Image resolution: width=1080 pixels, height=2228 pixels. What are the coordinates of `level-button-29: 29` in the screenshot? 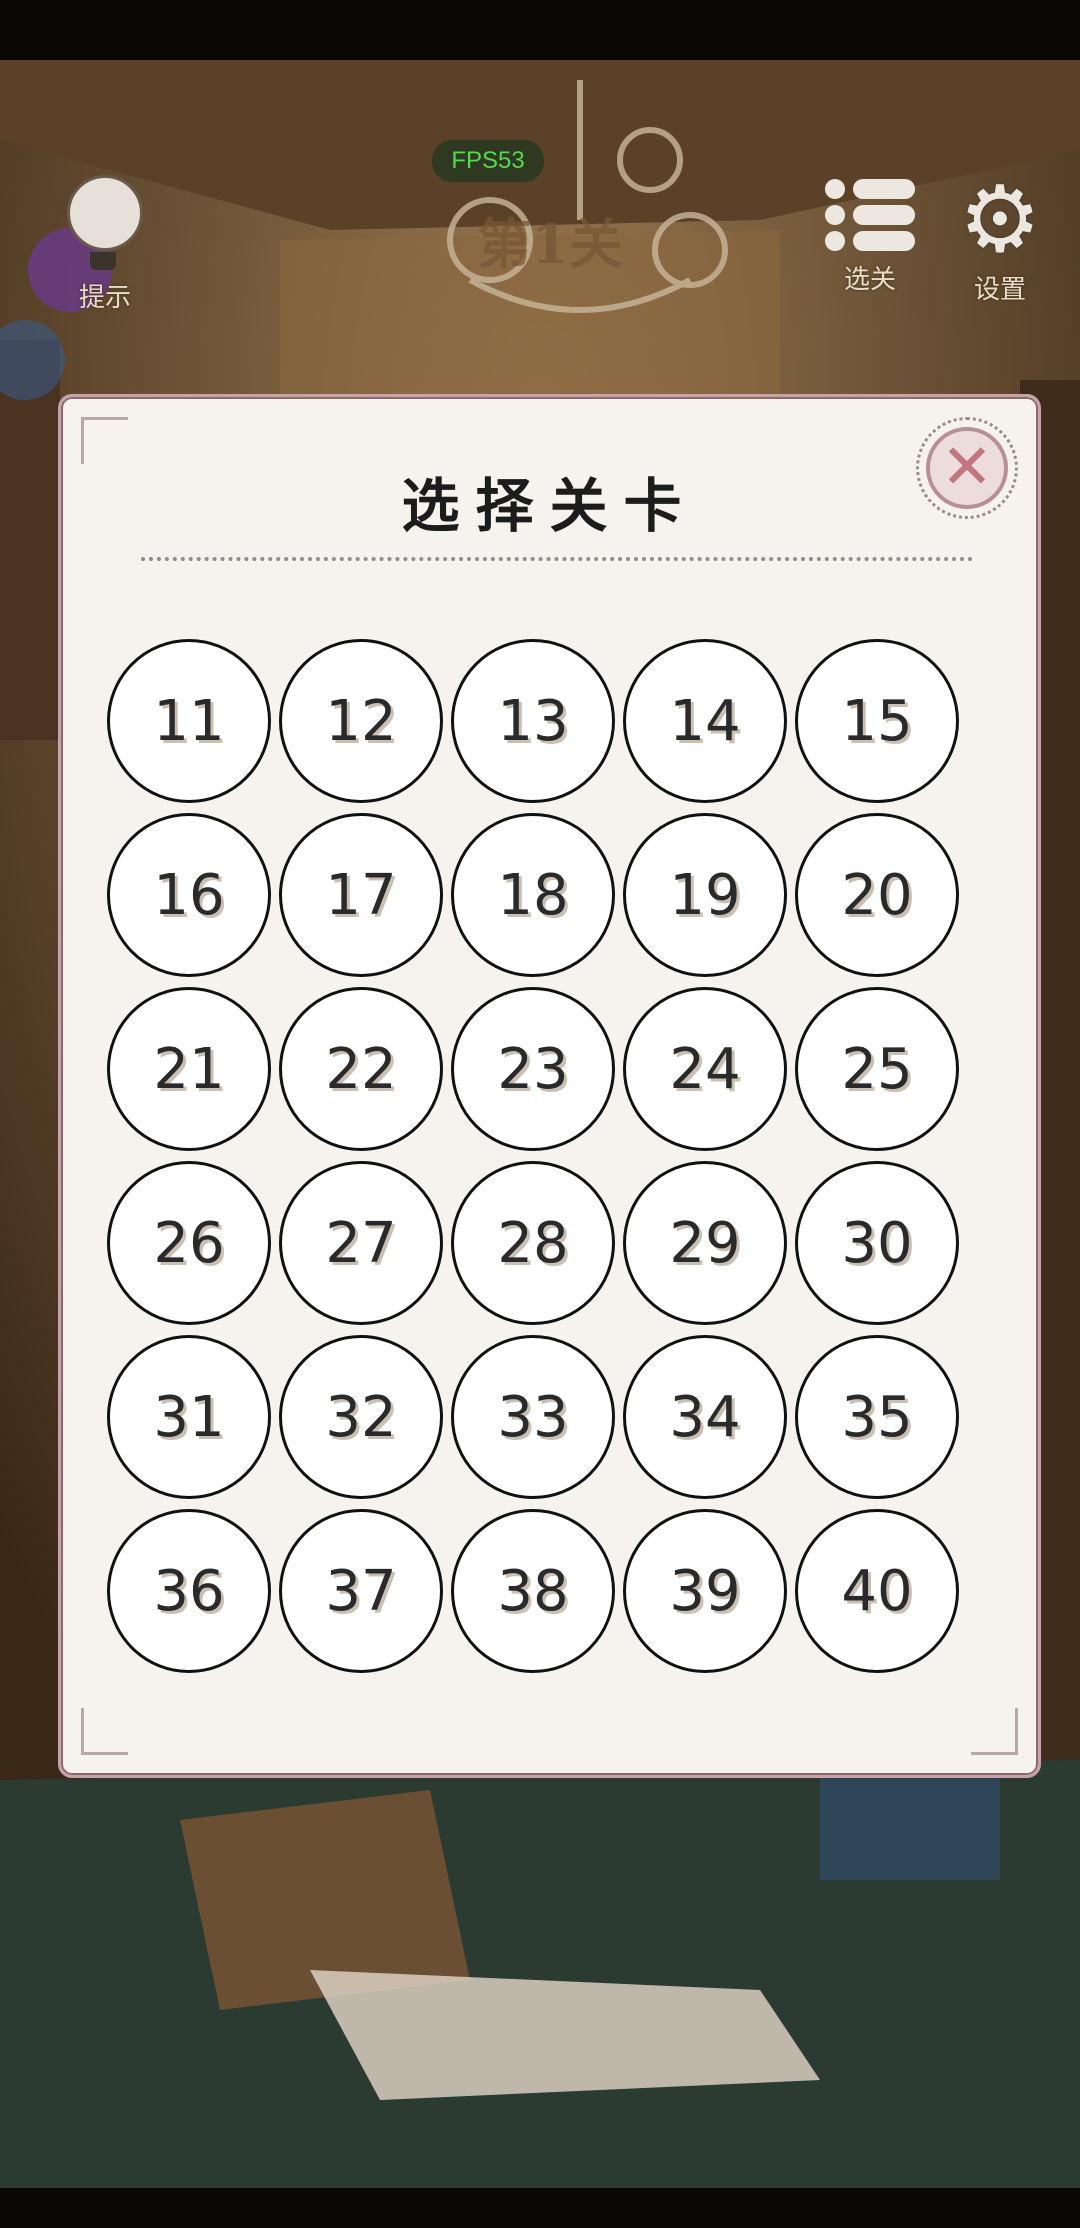 It's located at (705, 1243).